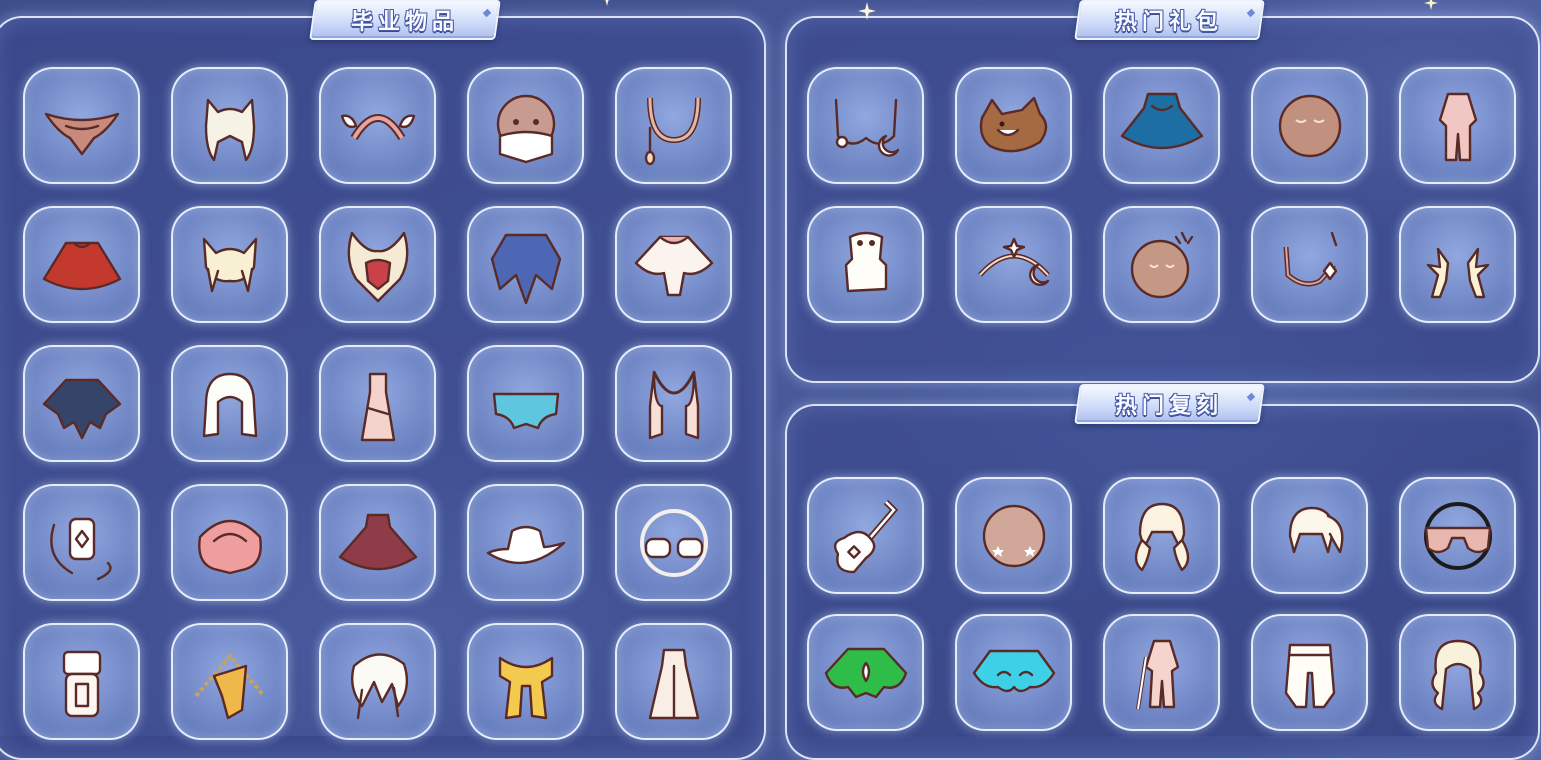 This screenshot has width=1541, height=760. I want to click on graduation-title-text: 毕业物品, so click(404, 22).